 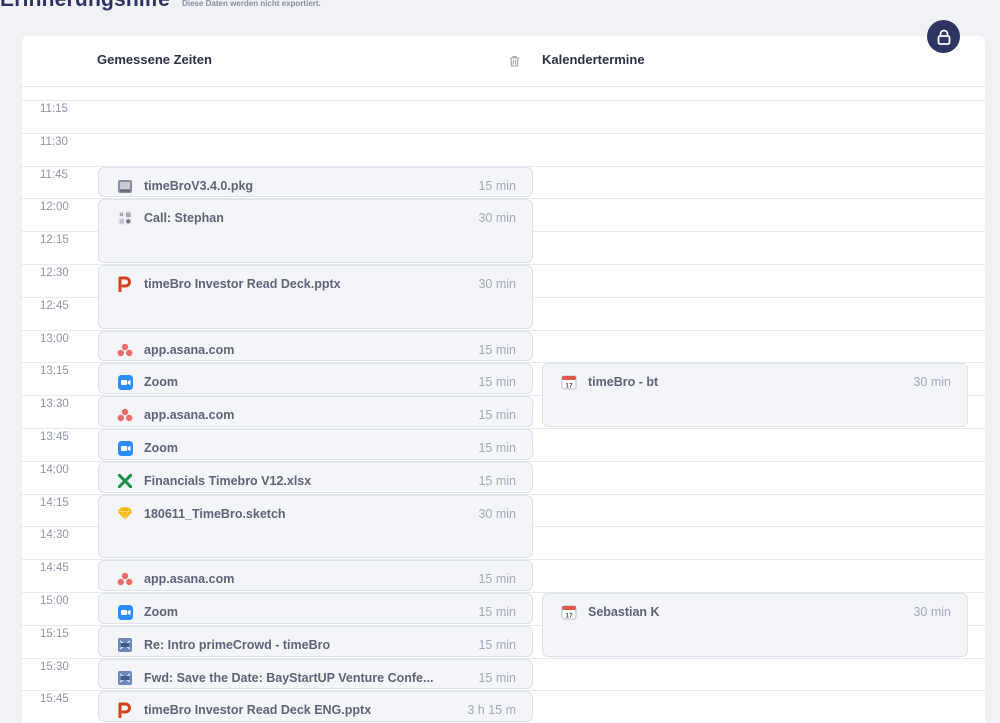 I want to click on lock-button, so click(x=943, y=36).